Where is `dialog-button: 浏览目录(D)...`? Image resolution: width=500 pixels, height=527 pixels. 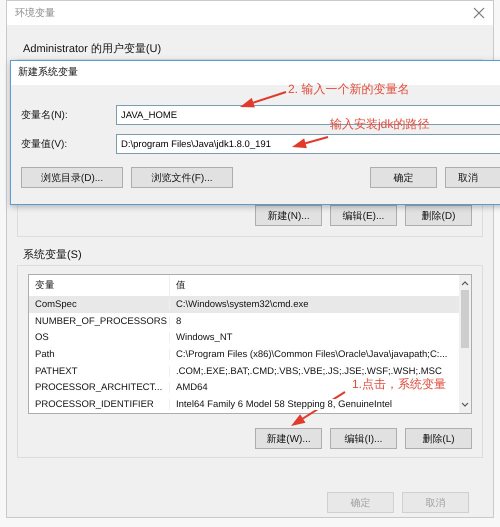
dialog-button: 浏览目录(D)... is located at coordinates (72, 177).